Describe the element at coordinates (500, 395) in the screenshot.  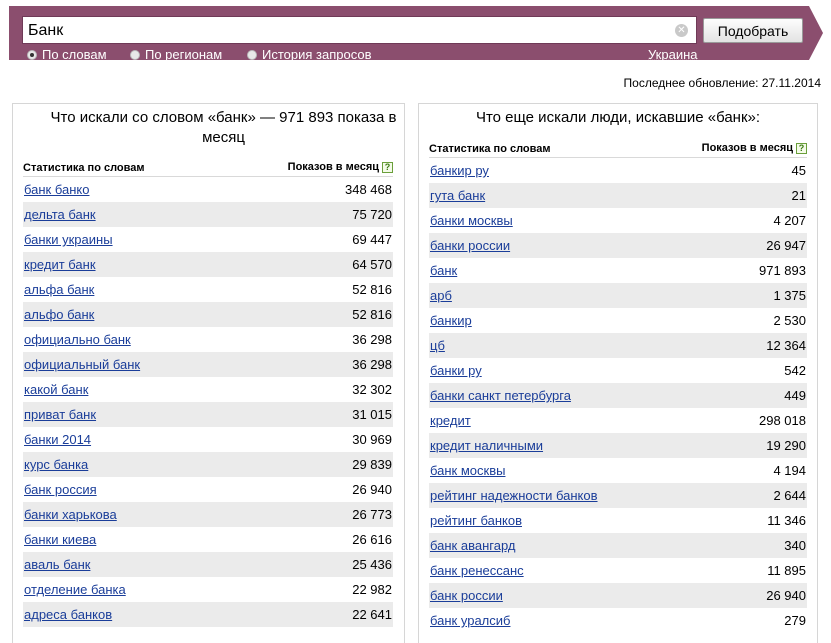
I see `keyword-link: банки санкт петербурга` at that location.